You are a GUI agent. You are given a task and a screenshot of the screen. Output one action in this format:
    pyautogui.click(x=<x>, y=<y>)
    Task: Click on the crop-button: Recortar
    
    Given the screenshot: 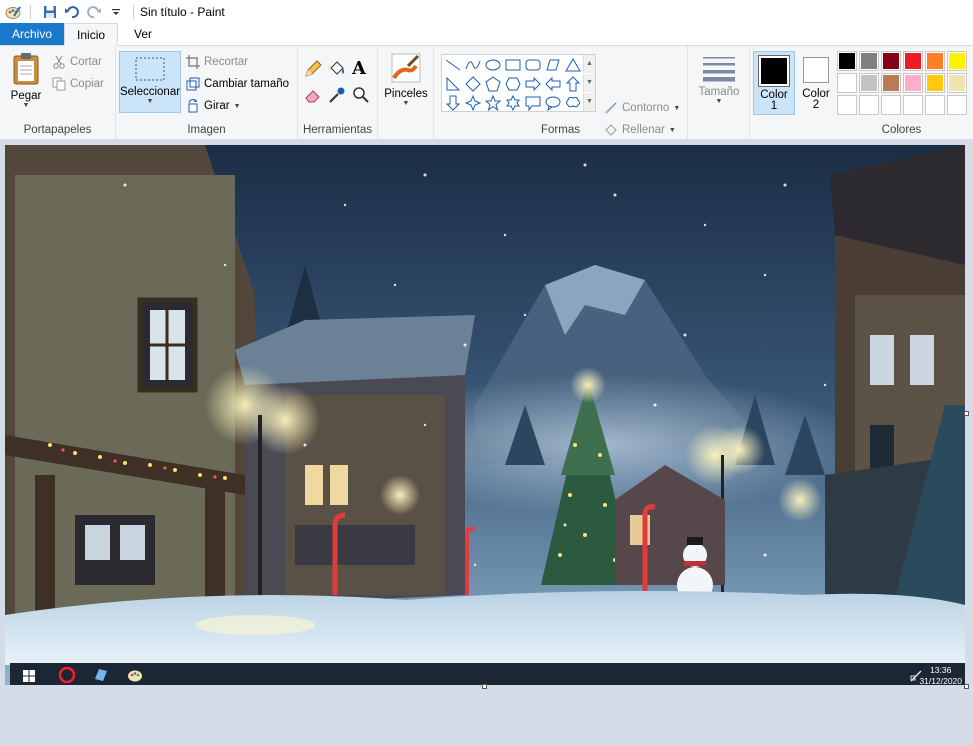 What is the action you would take?
    pyautogui.click(x=217, y=62)
    